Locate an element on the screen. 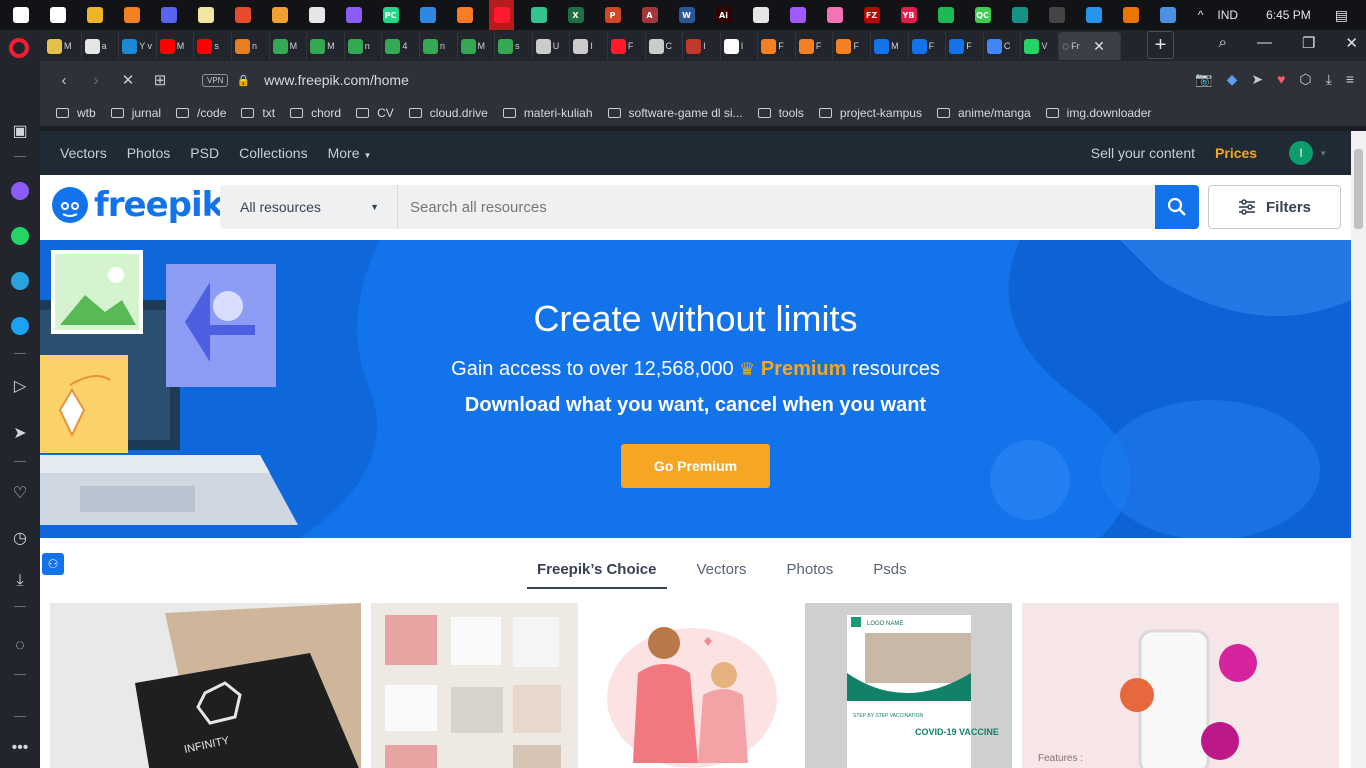  tray-chevron-icon: ^ is located at coordinates (1201, 15).